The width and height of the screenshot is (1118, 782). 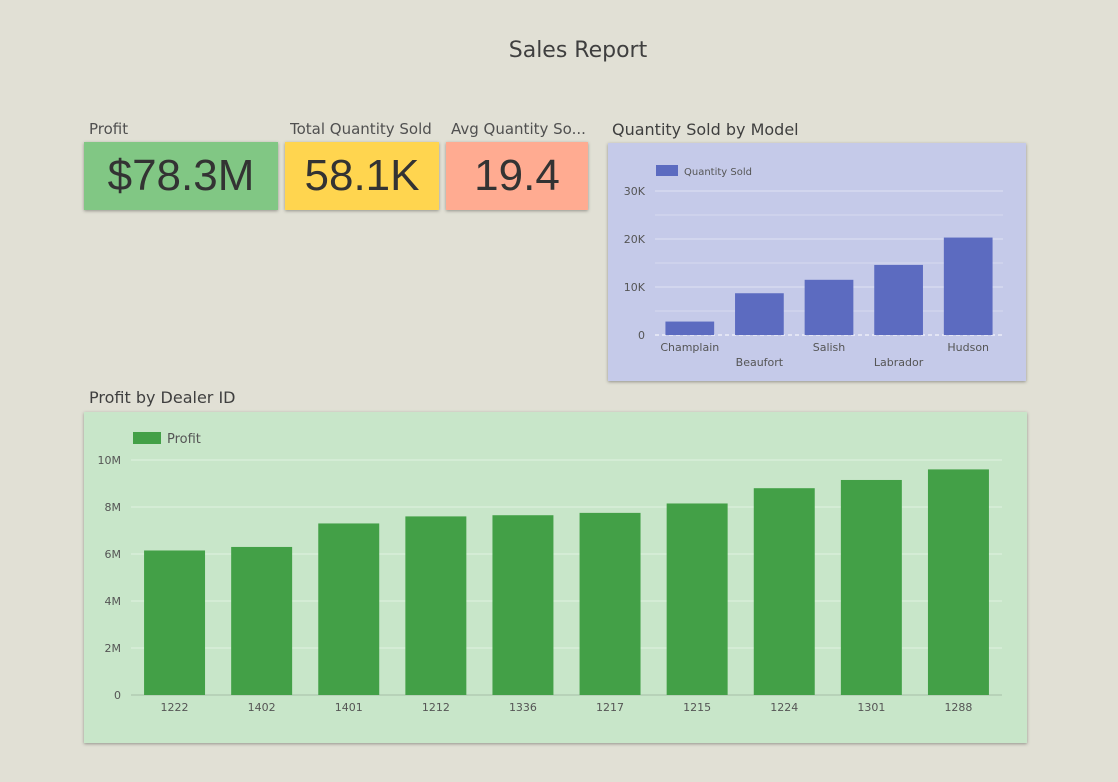 I want to click on legend-label: Profit, so click(x=184, y=439).